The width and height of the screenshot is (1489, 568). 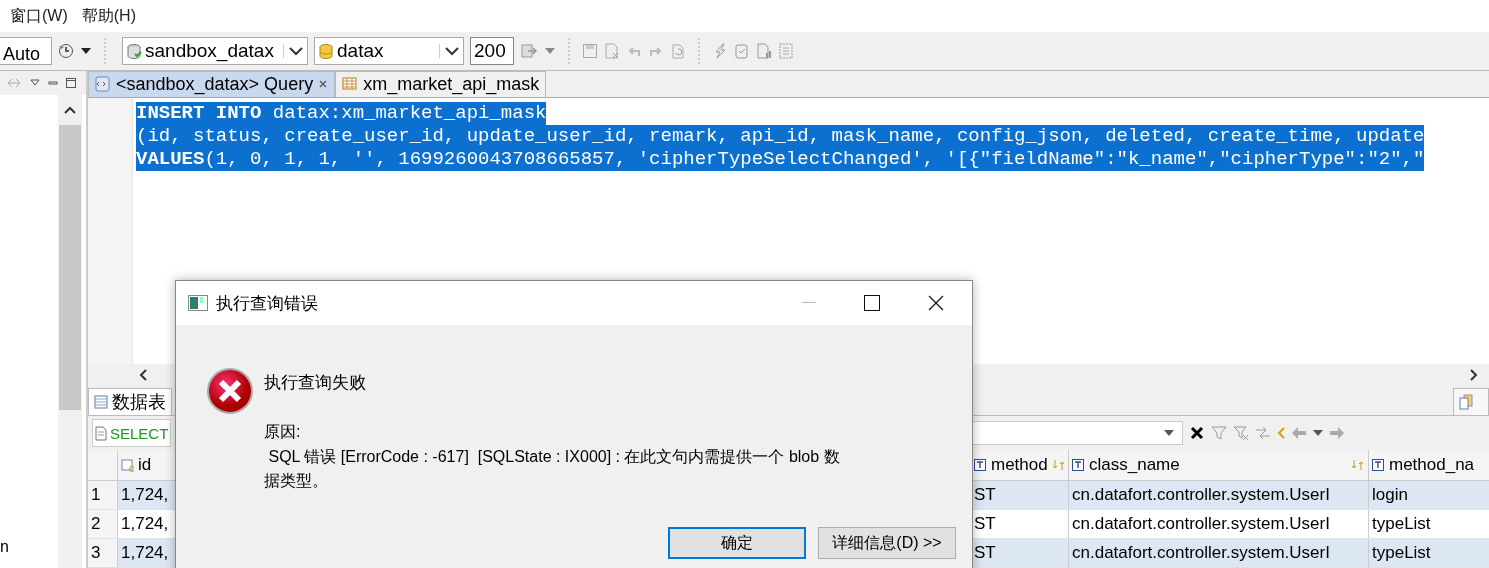 What do you see at coordinates (26, 51) in the screenshot?
I see `auto-combo: Auto` at bounding box center [26, 51].